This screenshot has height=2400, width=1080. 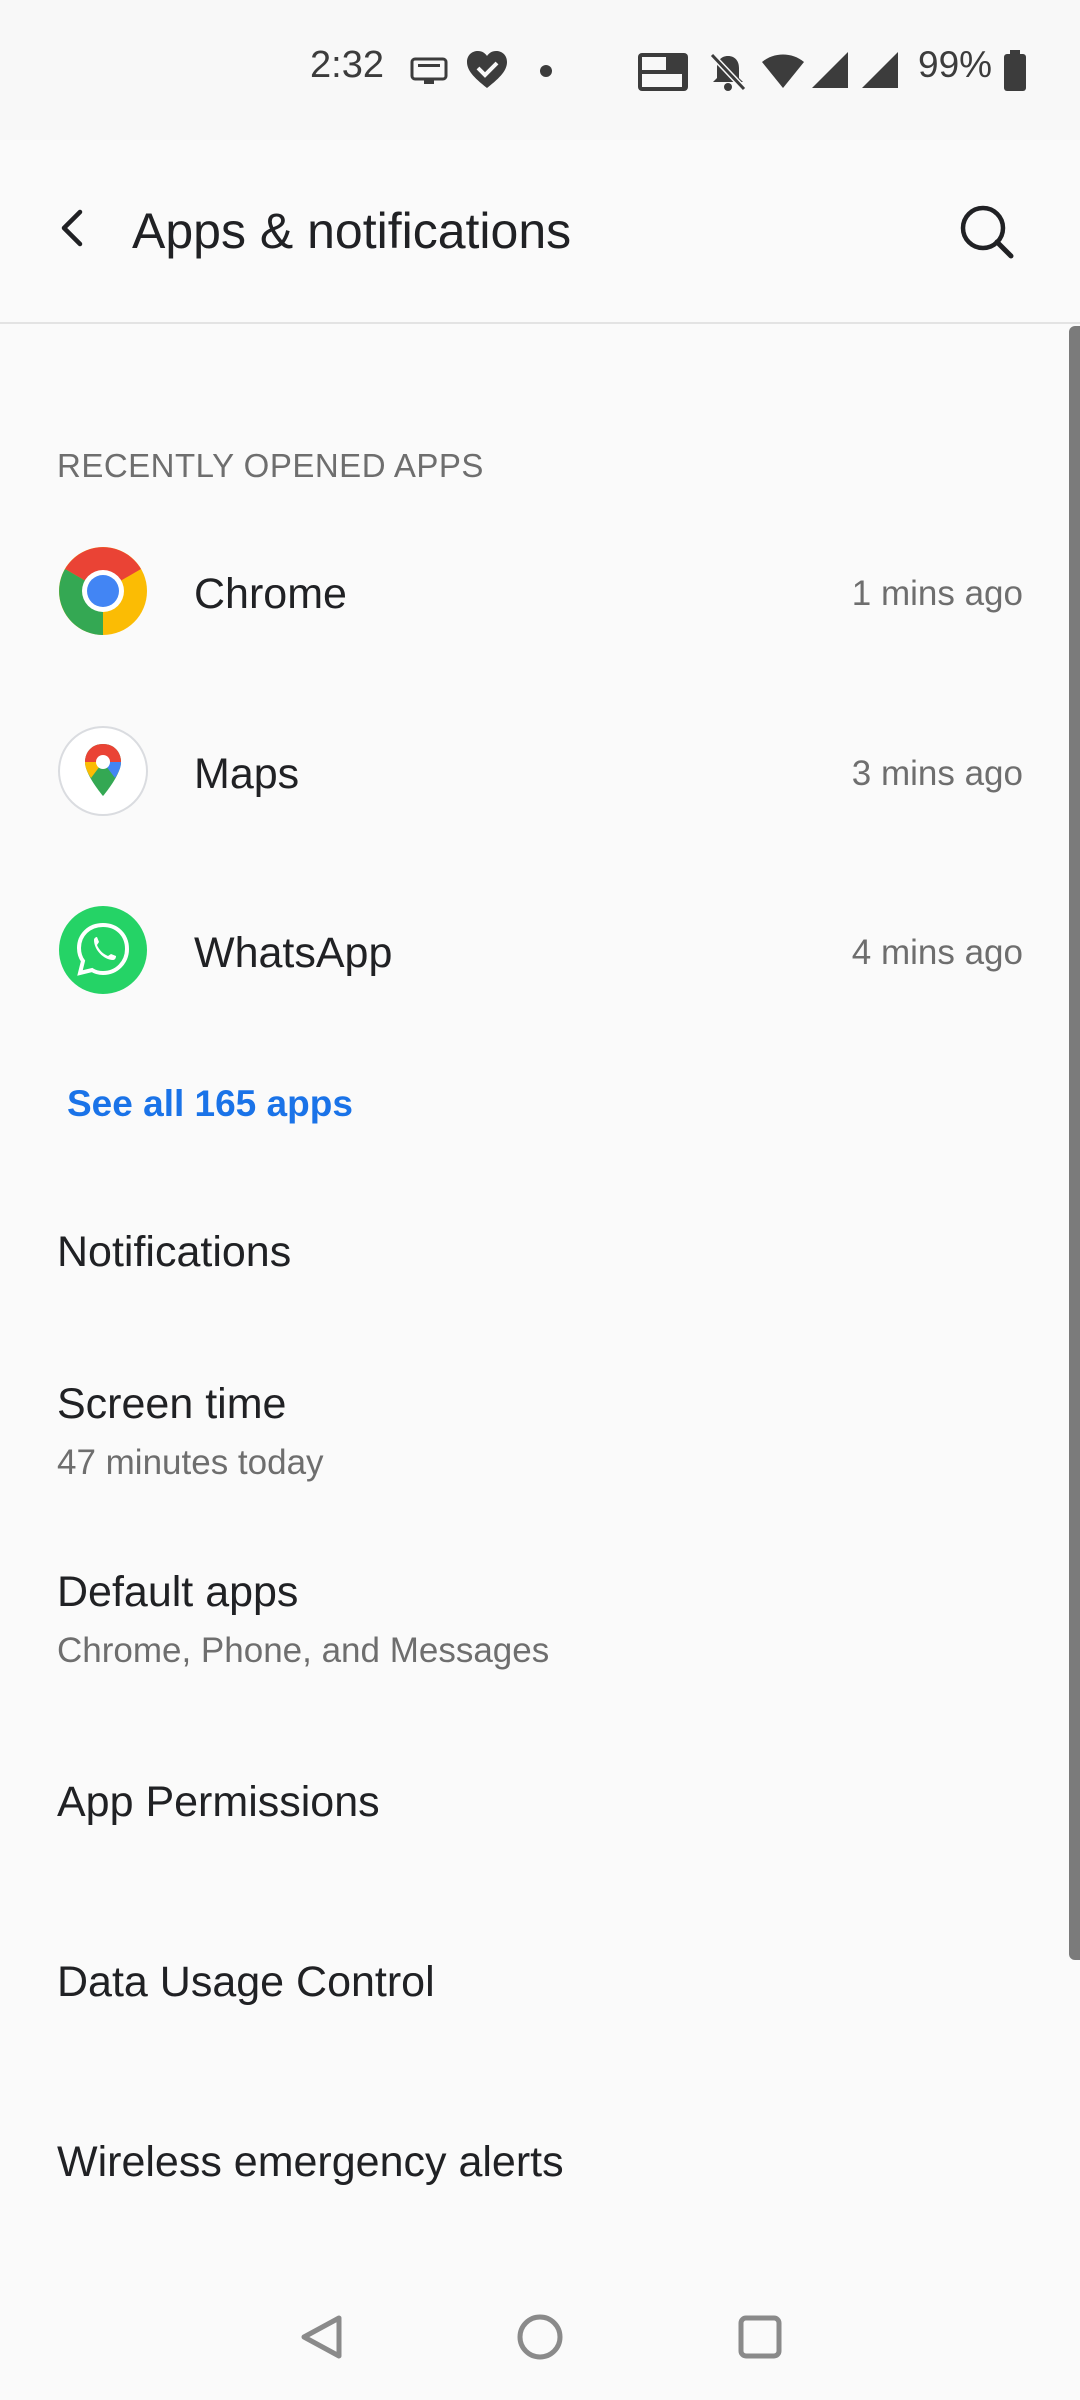 What do you see at coordinates (246, 1982) in the screenshot?
I see `setting-title: Data Usage Control` at bounding box center [246, 1982].